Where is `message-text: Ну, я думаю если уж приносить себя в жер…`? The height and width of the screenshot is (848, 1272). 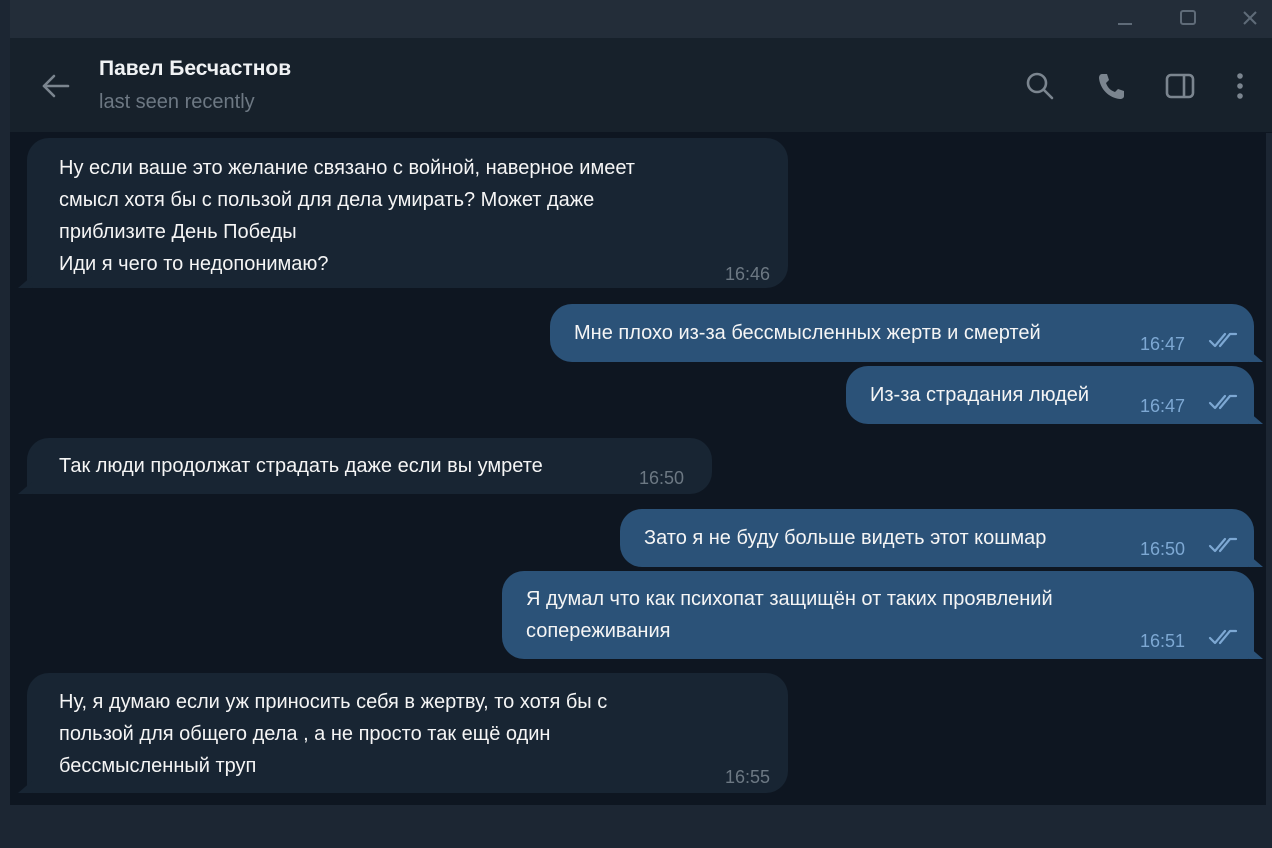 message-text: Ну, я думаю если уж приносить себя в жер… is located at coordinates (333, 734).